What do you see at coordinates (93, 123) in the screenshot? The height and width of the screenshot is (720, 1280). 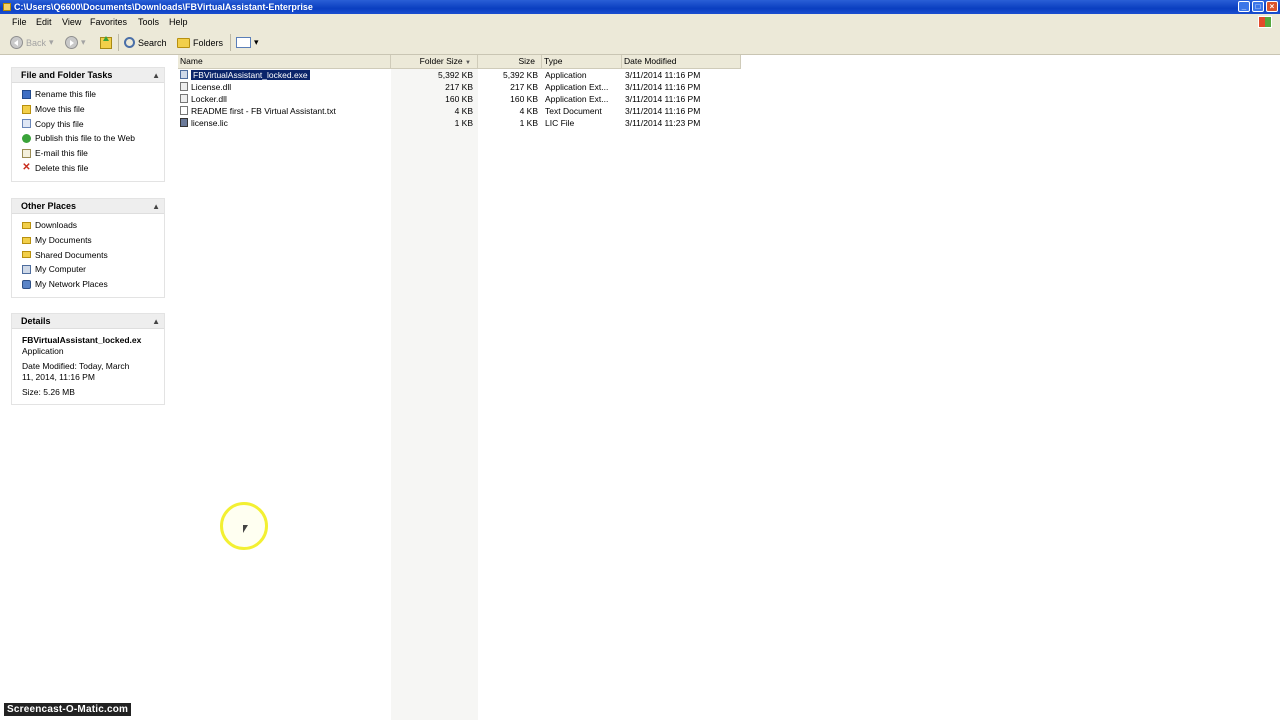 I see `task-copy: Copy this file` at bounding box center [93, 123].